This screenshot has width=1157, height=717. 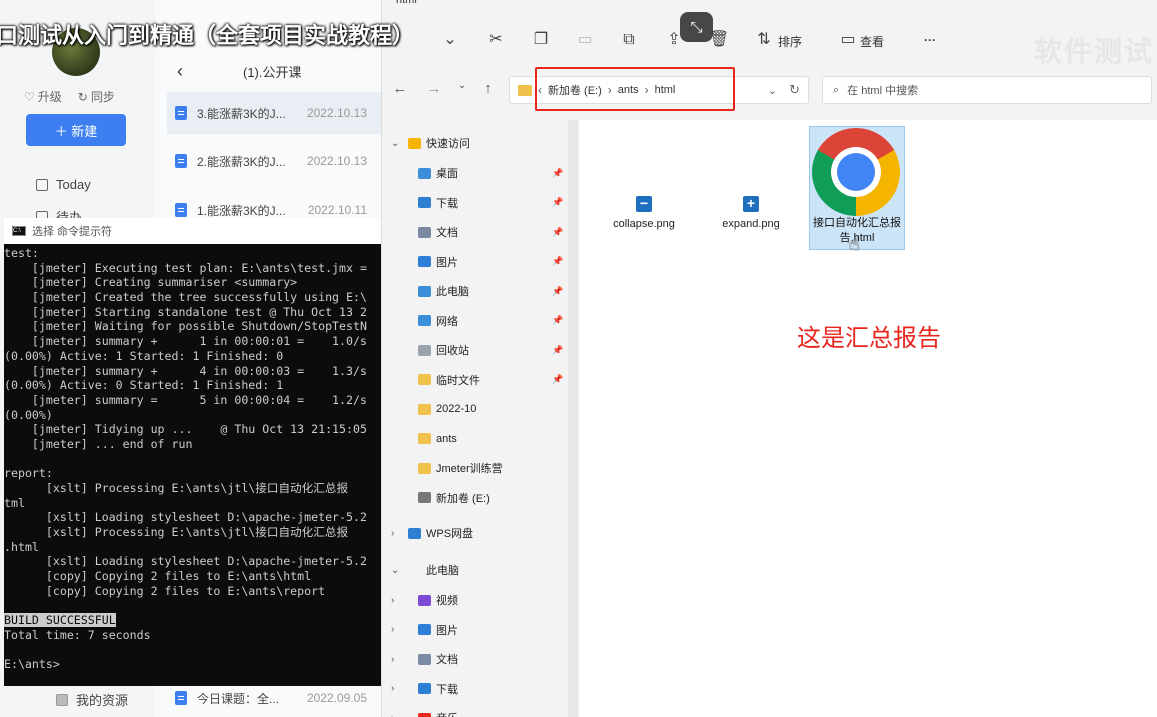 I want to click on file-name: collapse.png, so click(x=644, y=224).